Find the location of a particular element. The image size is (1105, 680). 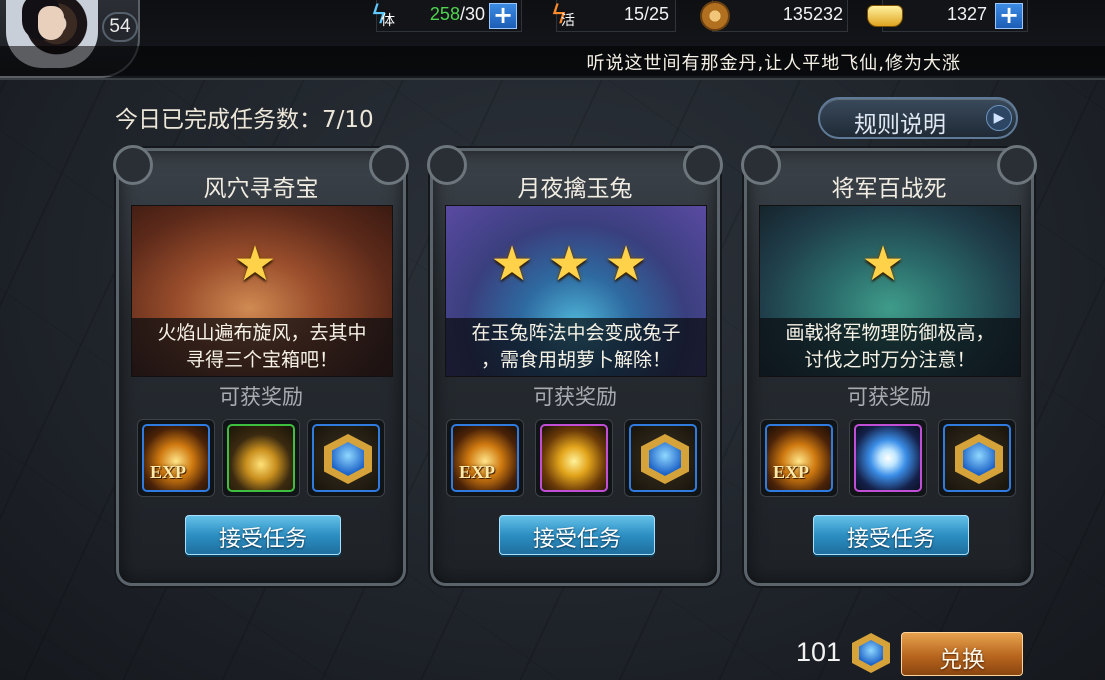

stamina-resource: ϟ体 258/30 + is located at coordinates (446, 16).